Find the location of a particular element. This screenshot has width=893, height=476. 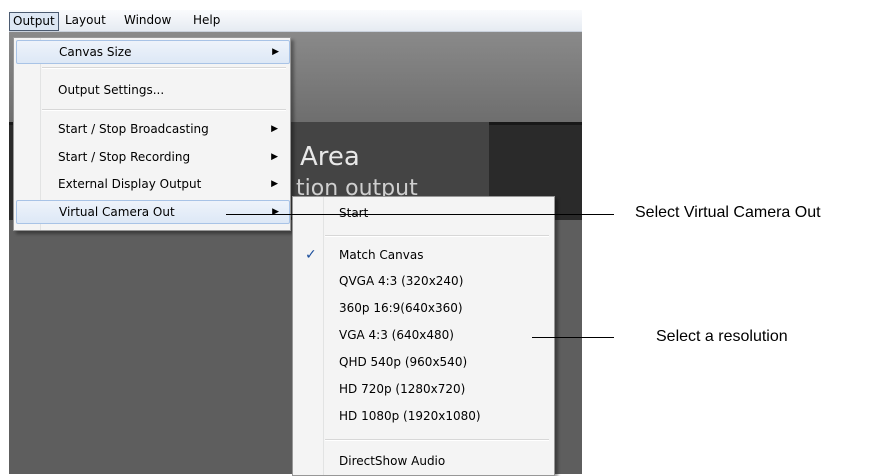

checkmark-icon: ✓ is located at coordinates (311, 255).